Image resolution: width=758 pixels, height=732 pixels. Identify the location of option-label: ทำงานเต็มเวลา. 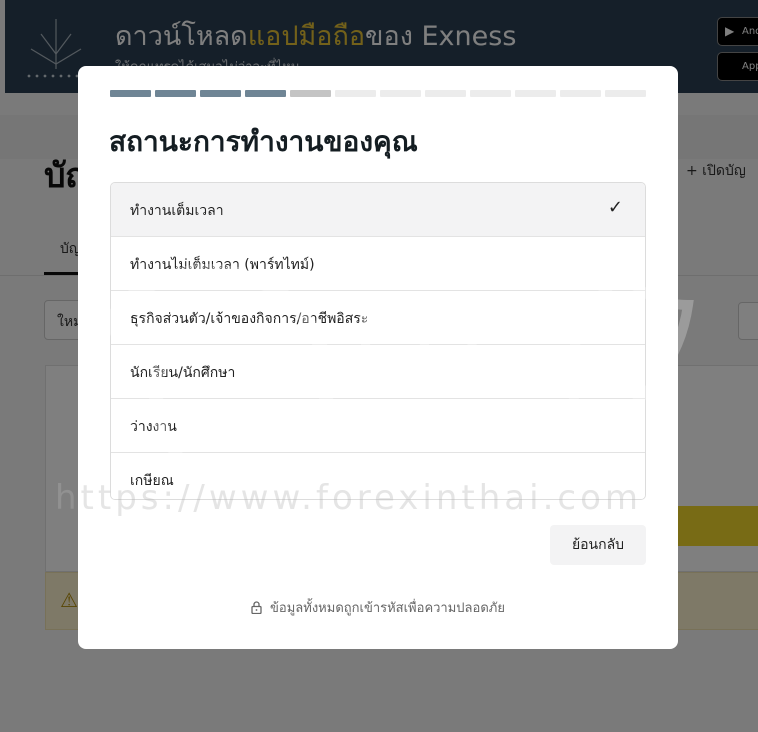
(177, 211).